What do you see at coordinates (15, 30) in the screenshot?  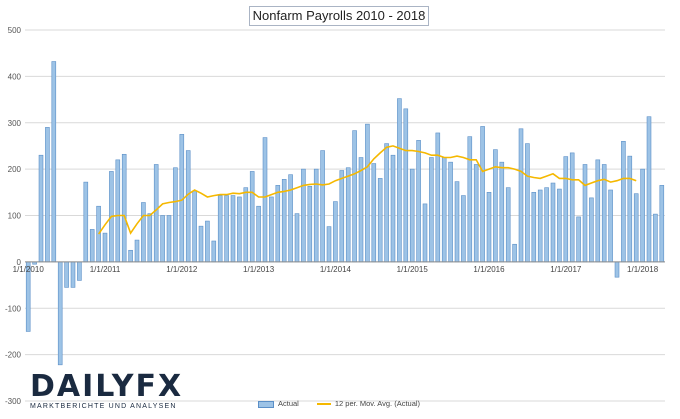 I see `y-tick-label: 500` at bounding box center [15, 30].